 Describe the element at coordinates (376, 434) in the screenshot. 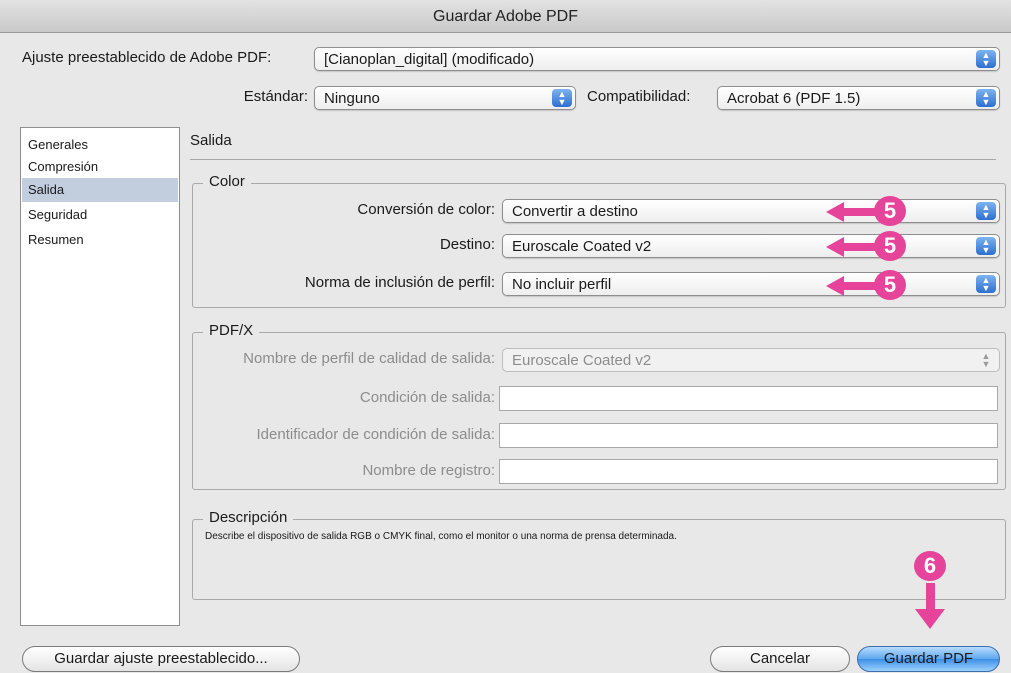

I see `condition-id-label: Identificador de condición de salida:` at that location.